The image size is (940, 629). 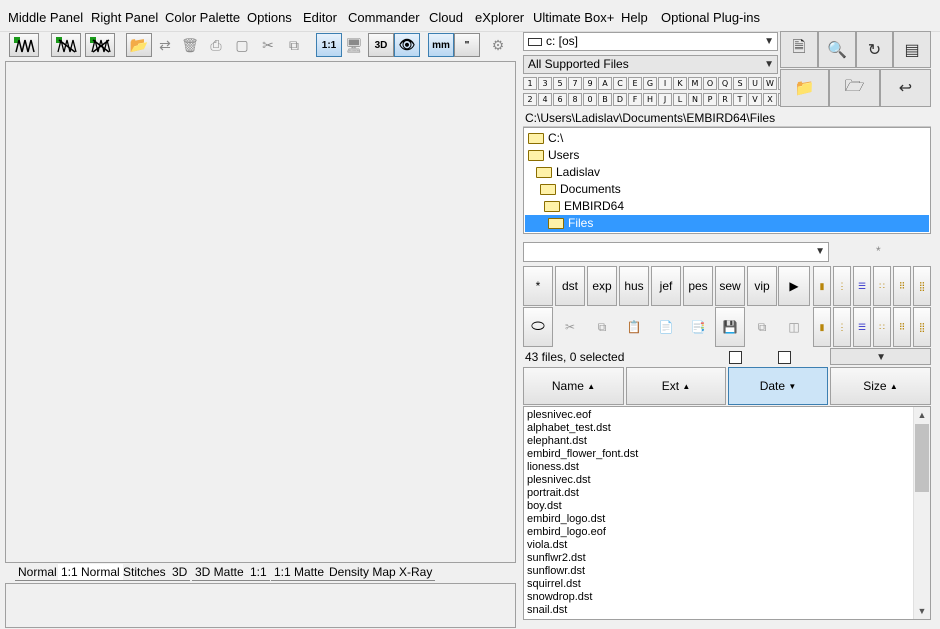 I want to click on menu-optional-plugins: Optional Plug-ins, so click(x=710, y=17).